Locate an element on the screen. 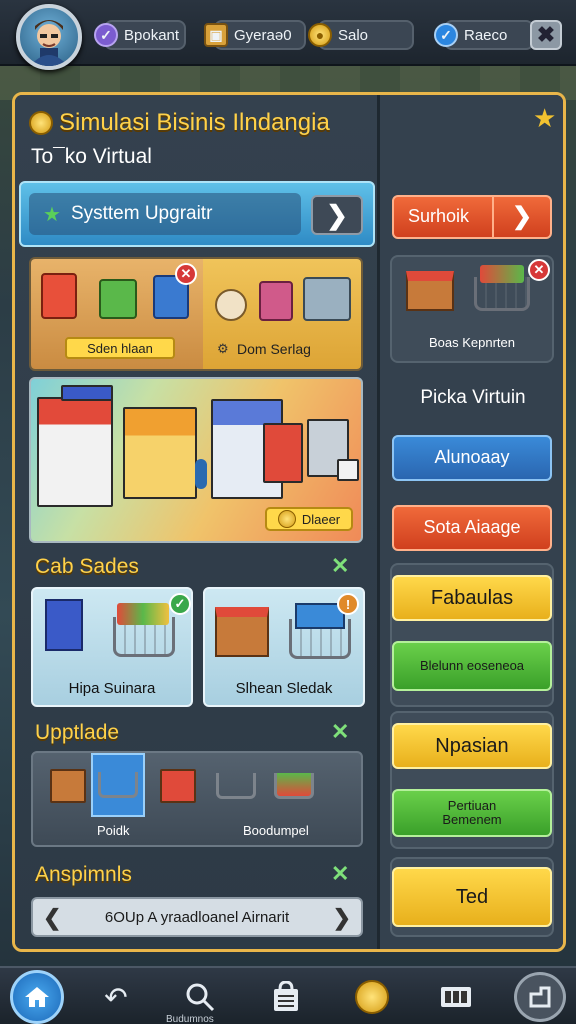  shelf-icon is located at coordinates (68, 786).